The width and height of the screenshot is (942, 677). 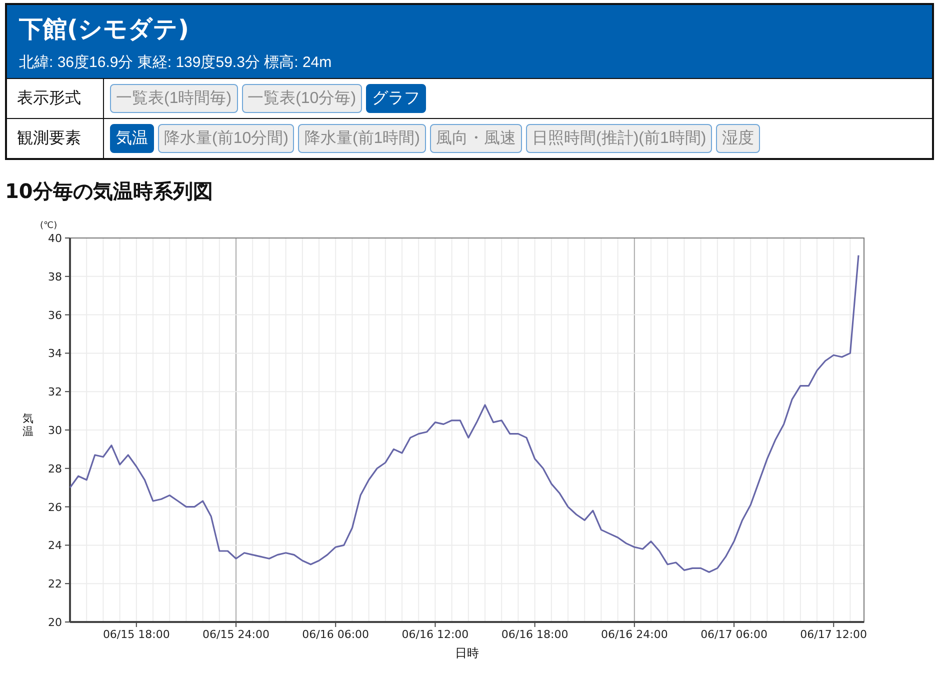 I want to click on station-name: 下館(シモダテ), so click(x=104, y=29).